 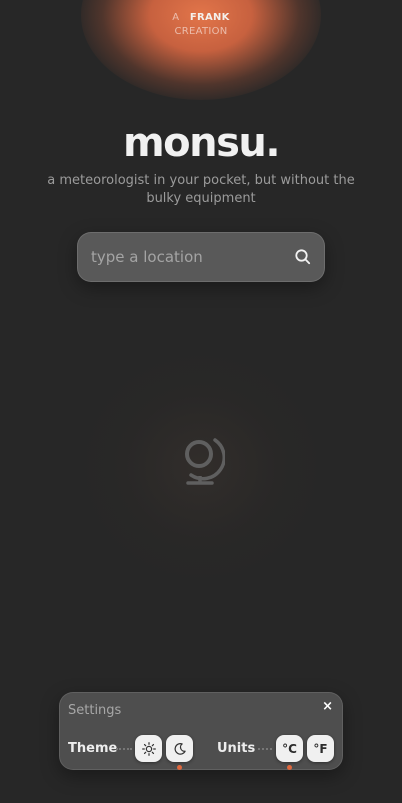 I want to click on sun-icon, so click(x=148, y=748).